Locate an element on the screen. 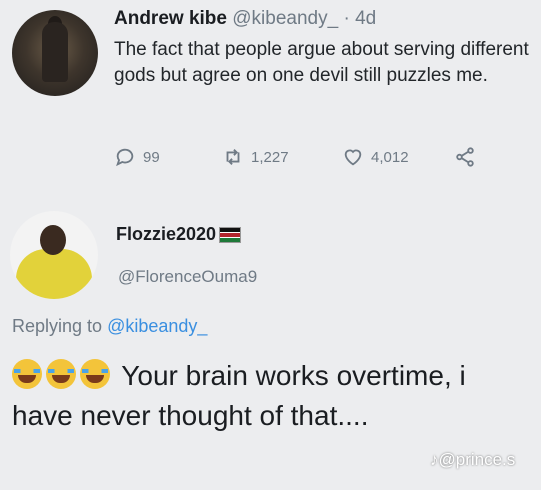 Image resolution: width=541 pixels, height=490 pixels. tweet-header: Andrew kibe @kibeandy_ · 4d is located at coordinates (245, 19).